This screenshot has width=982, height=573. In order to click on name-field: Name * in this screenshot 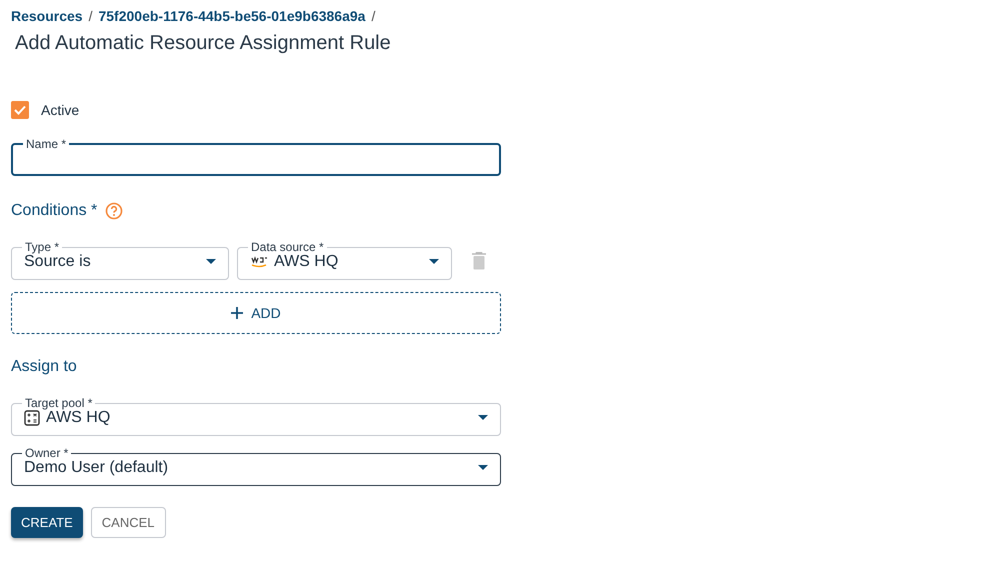, I will do `click(256, 157)`.